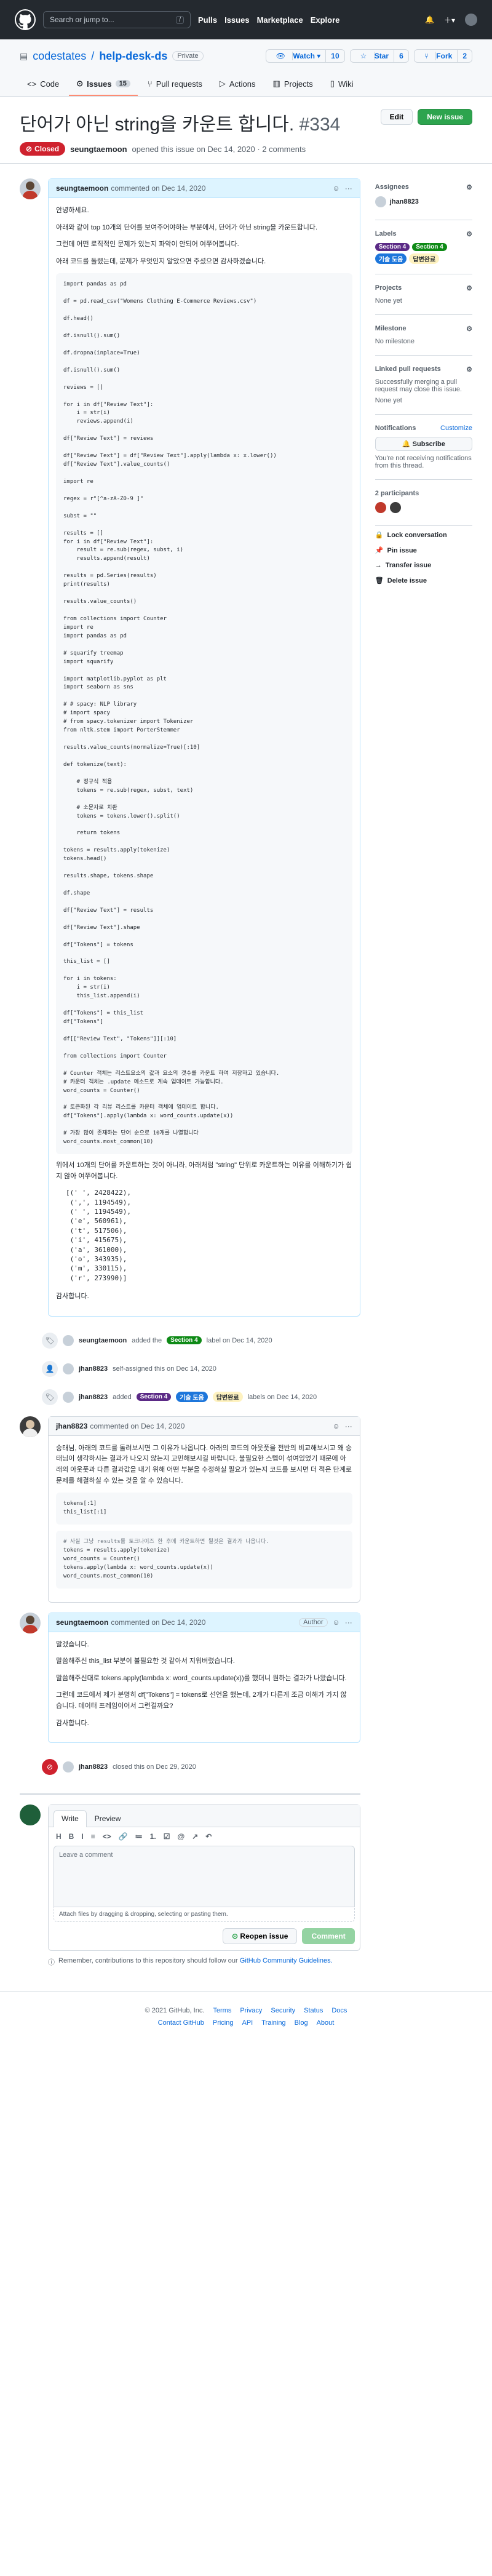 This screenshot has height=2576, width=492. What do you see at coordinates (139, 1836) in the screenshot?
I see `bulleted-list-icon: ≔` at bounding box center [139, 1836].